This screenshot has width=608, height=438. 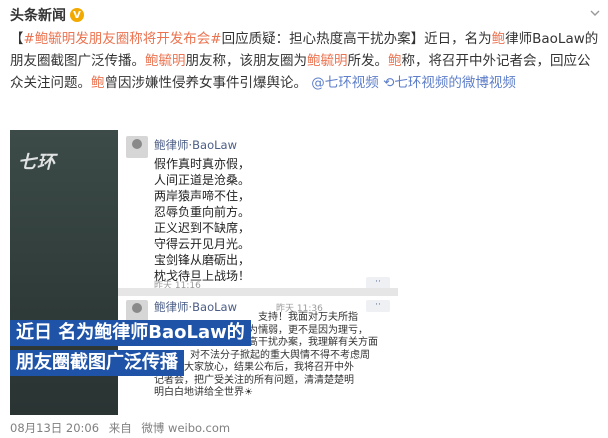 I want to click on divider, so click(x=258, y=292).